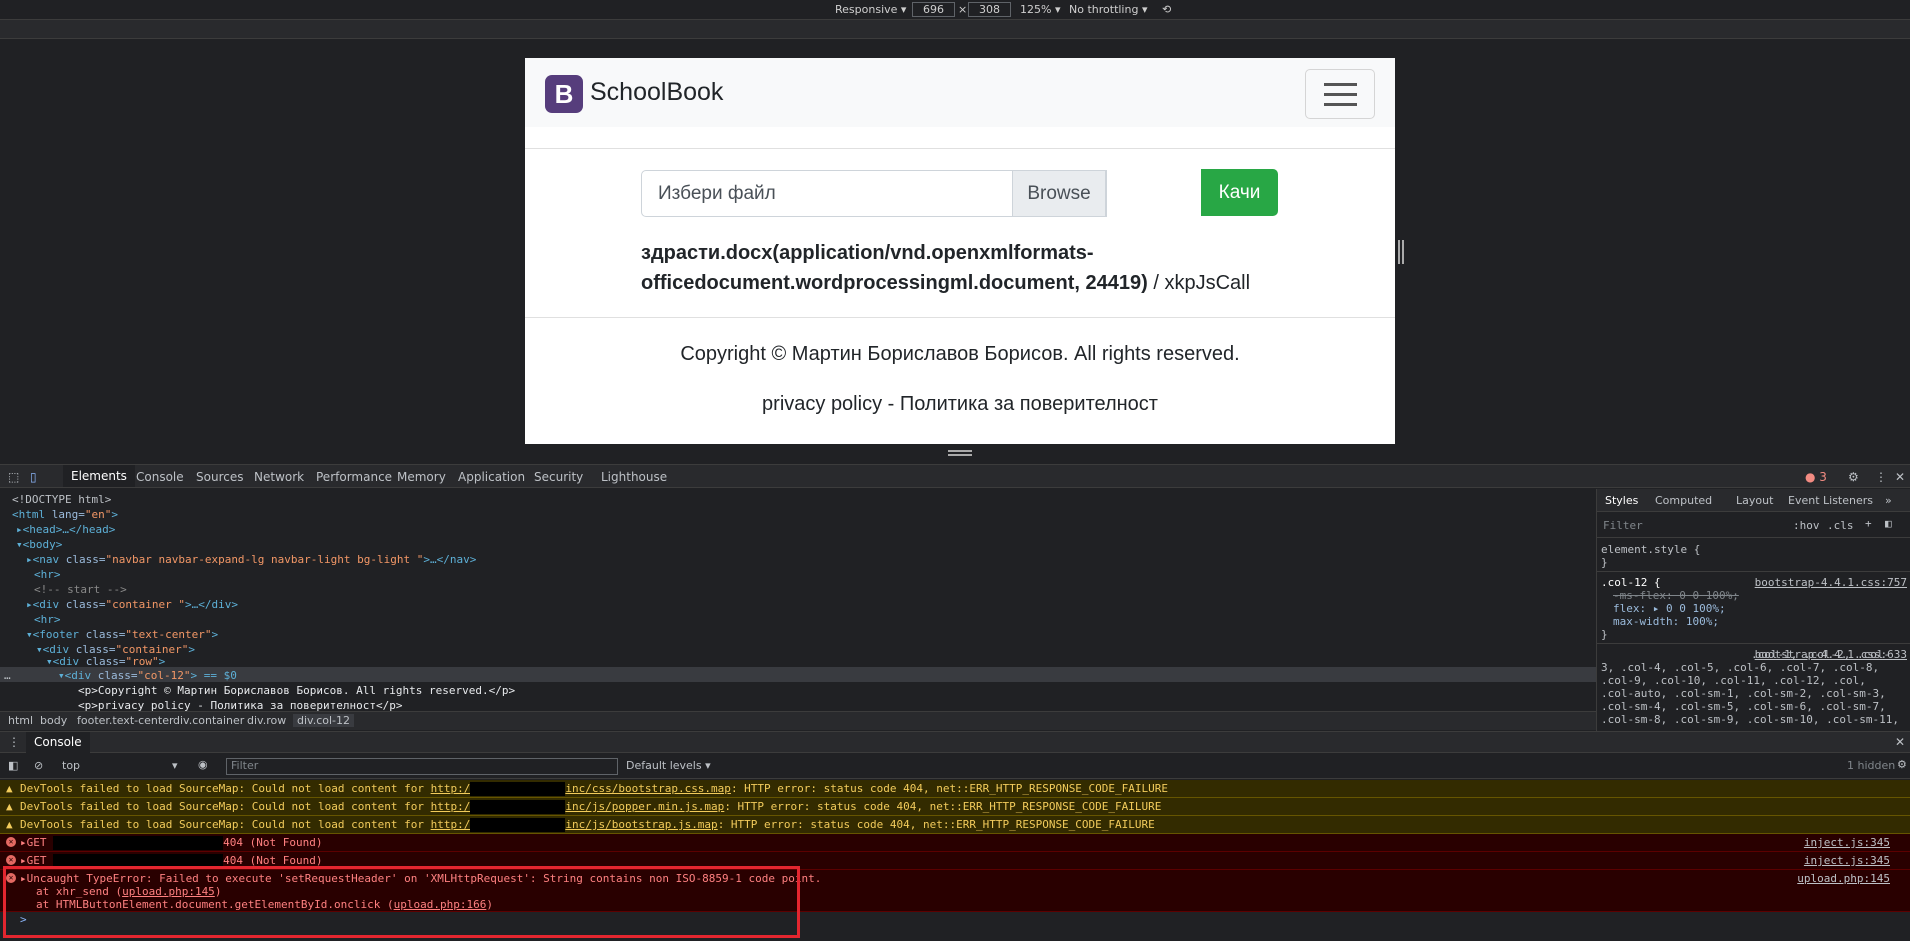 This screenshot has height=941, width=1910. What do you see at coordinates (641, 824) in the screenshot?
I see `warning-link: inc/js/bootstrap.js.map` at bounding box center [641, 824].